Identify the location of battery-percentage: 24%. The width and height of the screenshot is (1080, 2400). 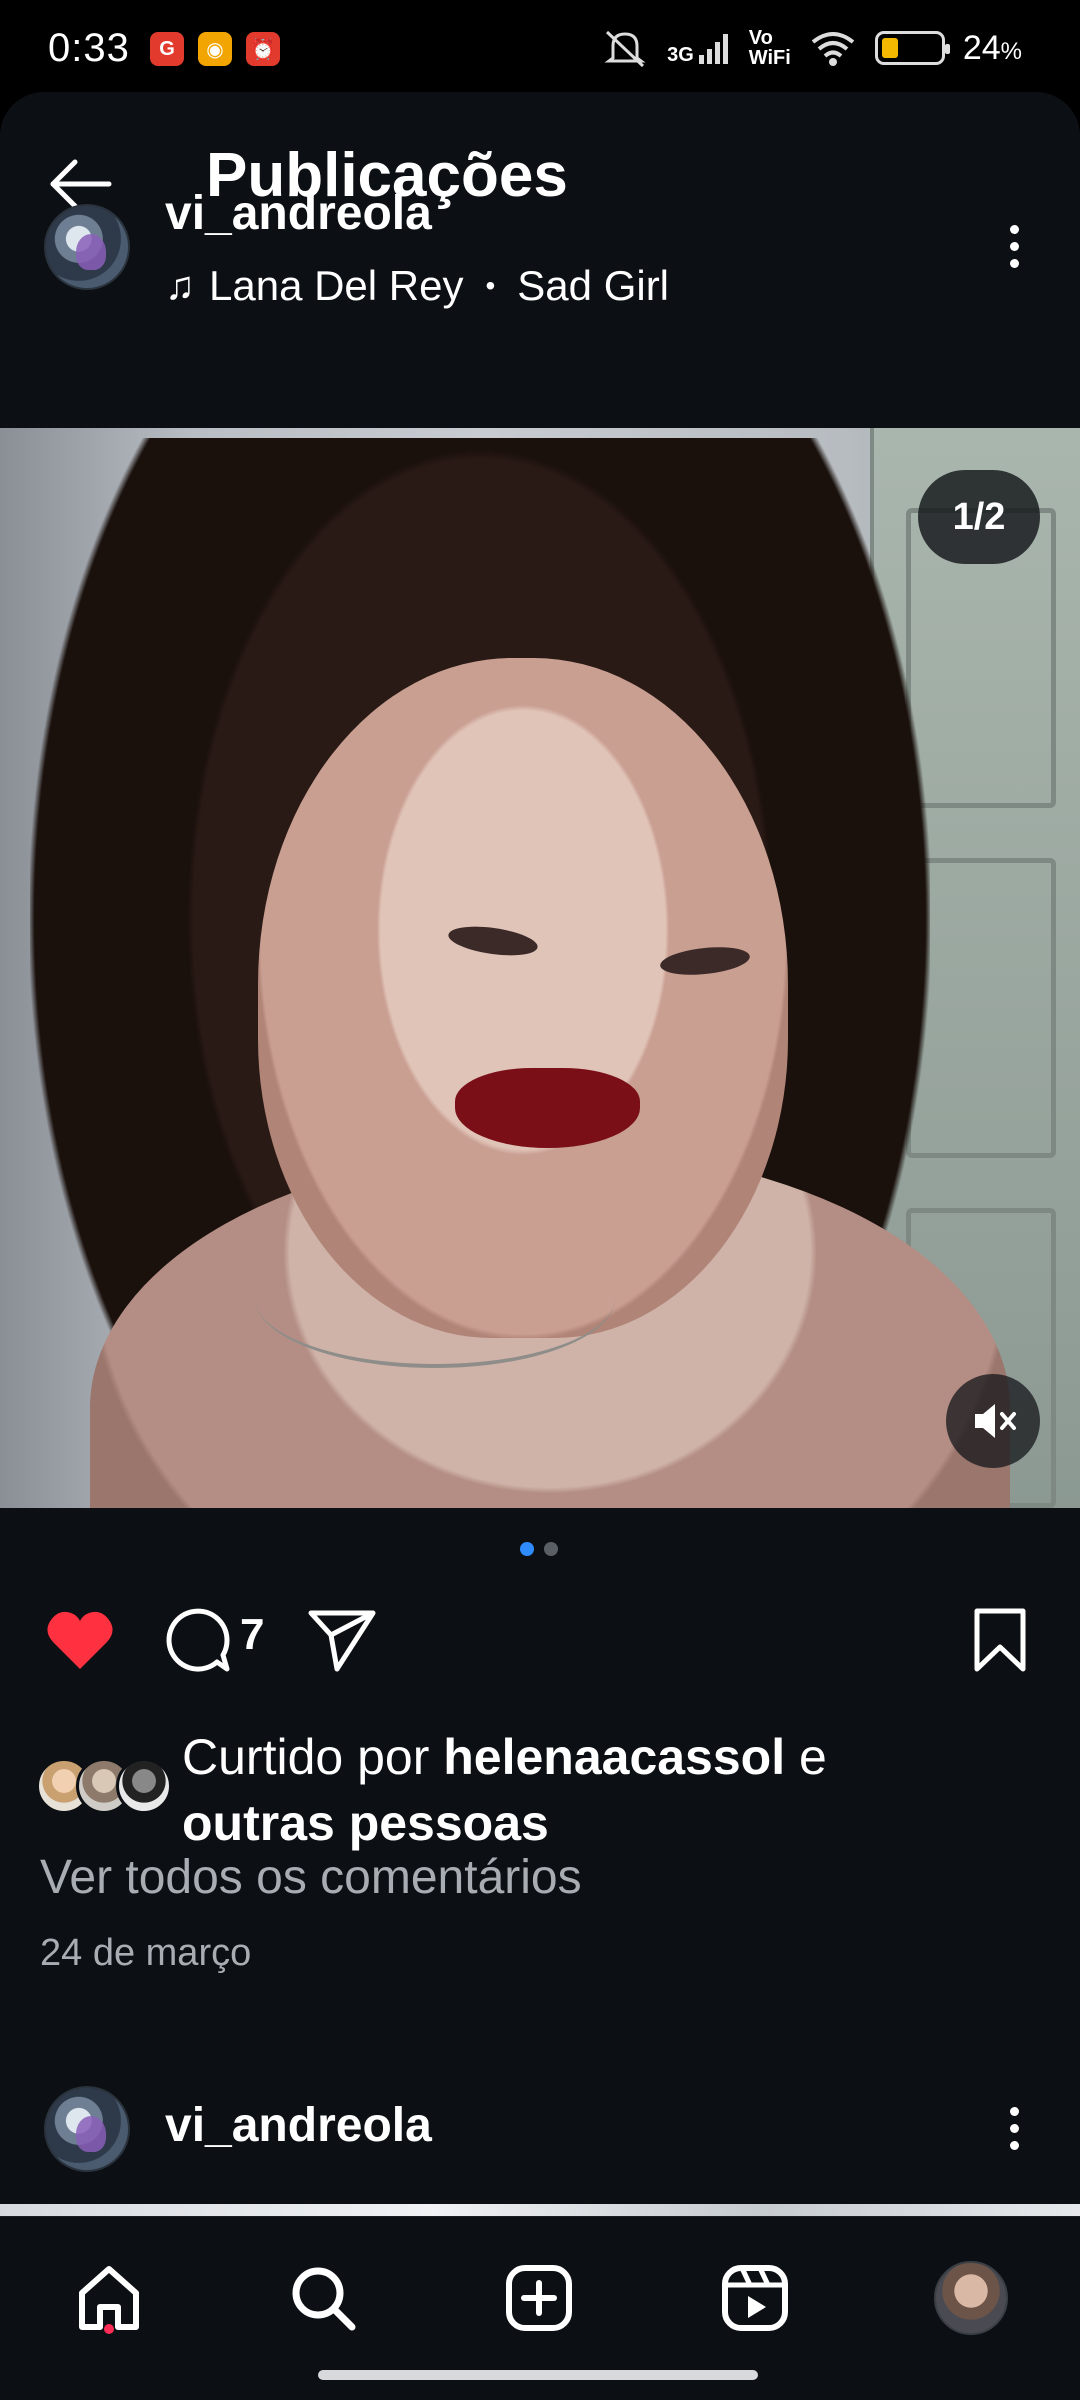
(992, 48).